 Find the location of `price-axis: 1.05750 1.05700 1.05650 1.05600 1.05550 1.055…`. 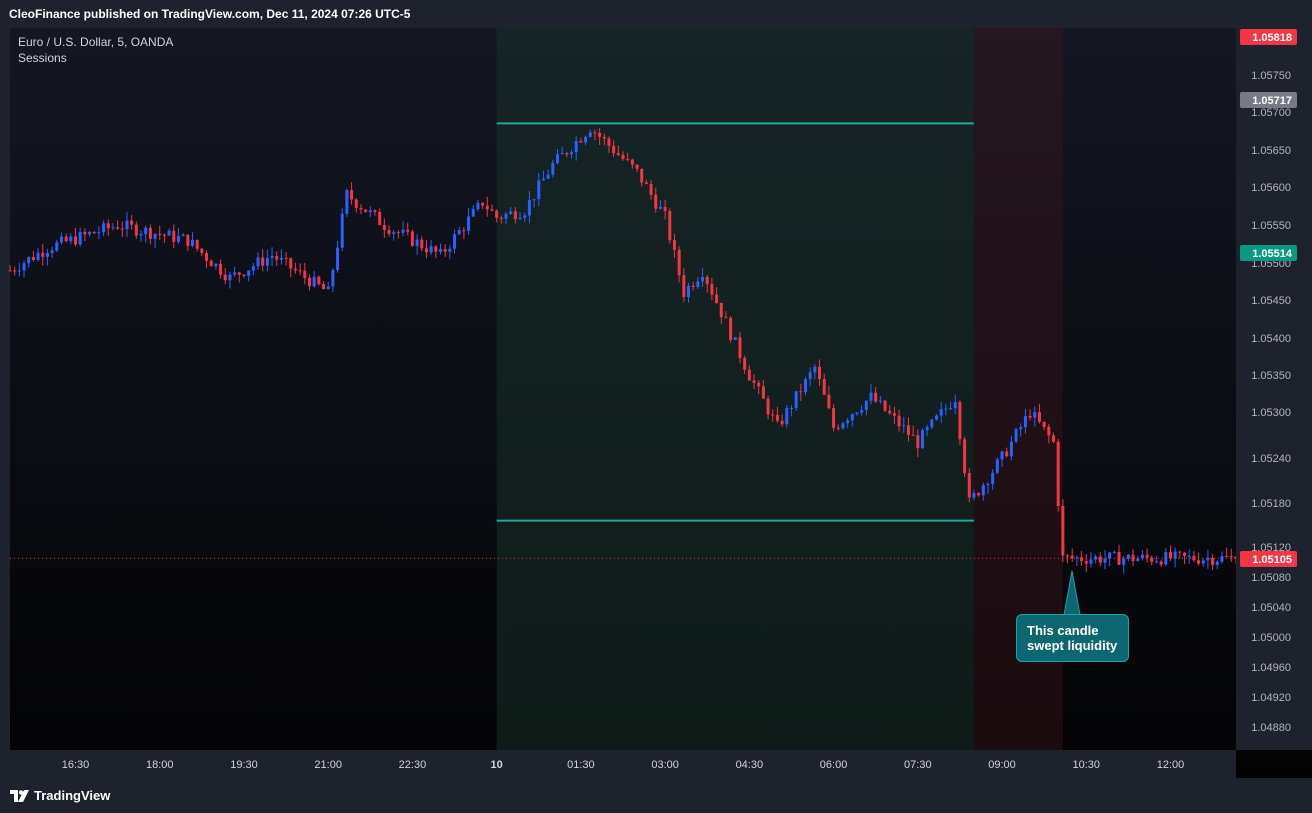

price-axis: 1.05750 1.05700 1.05650 1.05600 1.05550 1.055… is located at coordinates (1274, 389).